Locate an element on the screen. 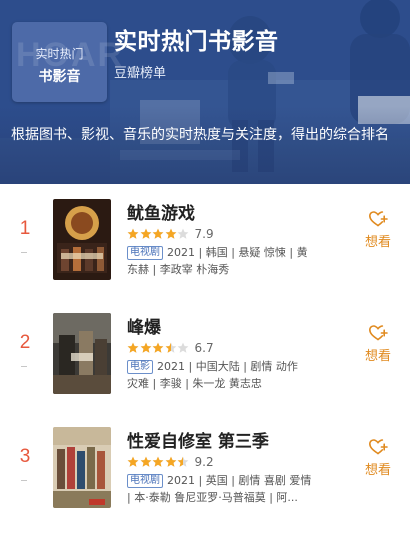 This screenshot has width=410, height=538. item-info: 2021 | 中国大陆 | 剧情 动作 is located at coordinates (227, 366).